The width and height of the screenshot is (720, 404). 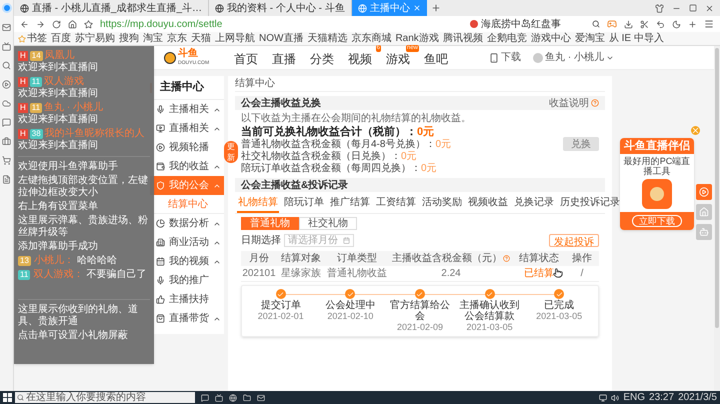 What do you see at coordinates (356, 119) in the screenshot?
I see `note-text: 以下收益为主播在公会期间的礼物结算的礼物收益。` at bounding box center [356, 119].